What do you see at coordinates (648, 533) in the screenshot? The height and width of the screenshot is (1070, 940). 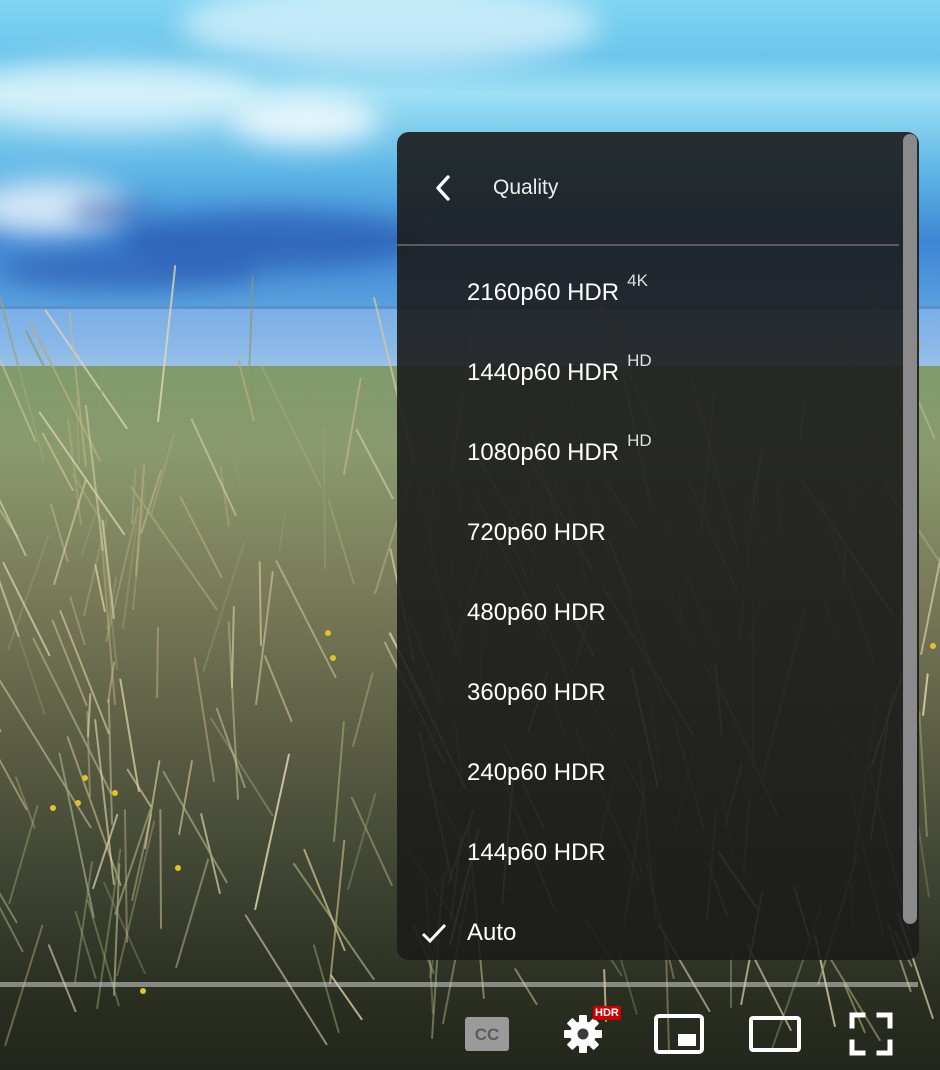 I see `quality-option: 720p60 HDR` at bounding box center [648, 533].